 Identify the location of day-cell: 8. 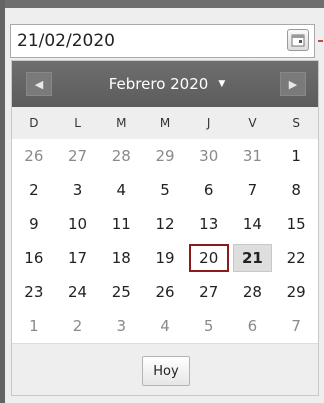
(296, 190).